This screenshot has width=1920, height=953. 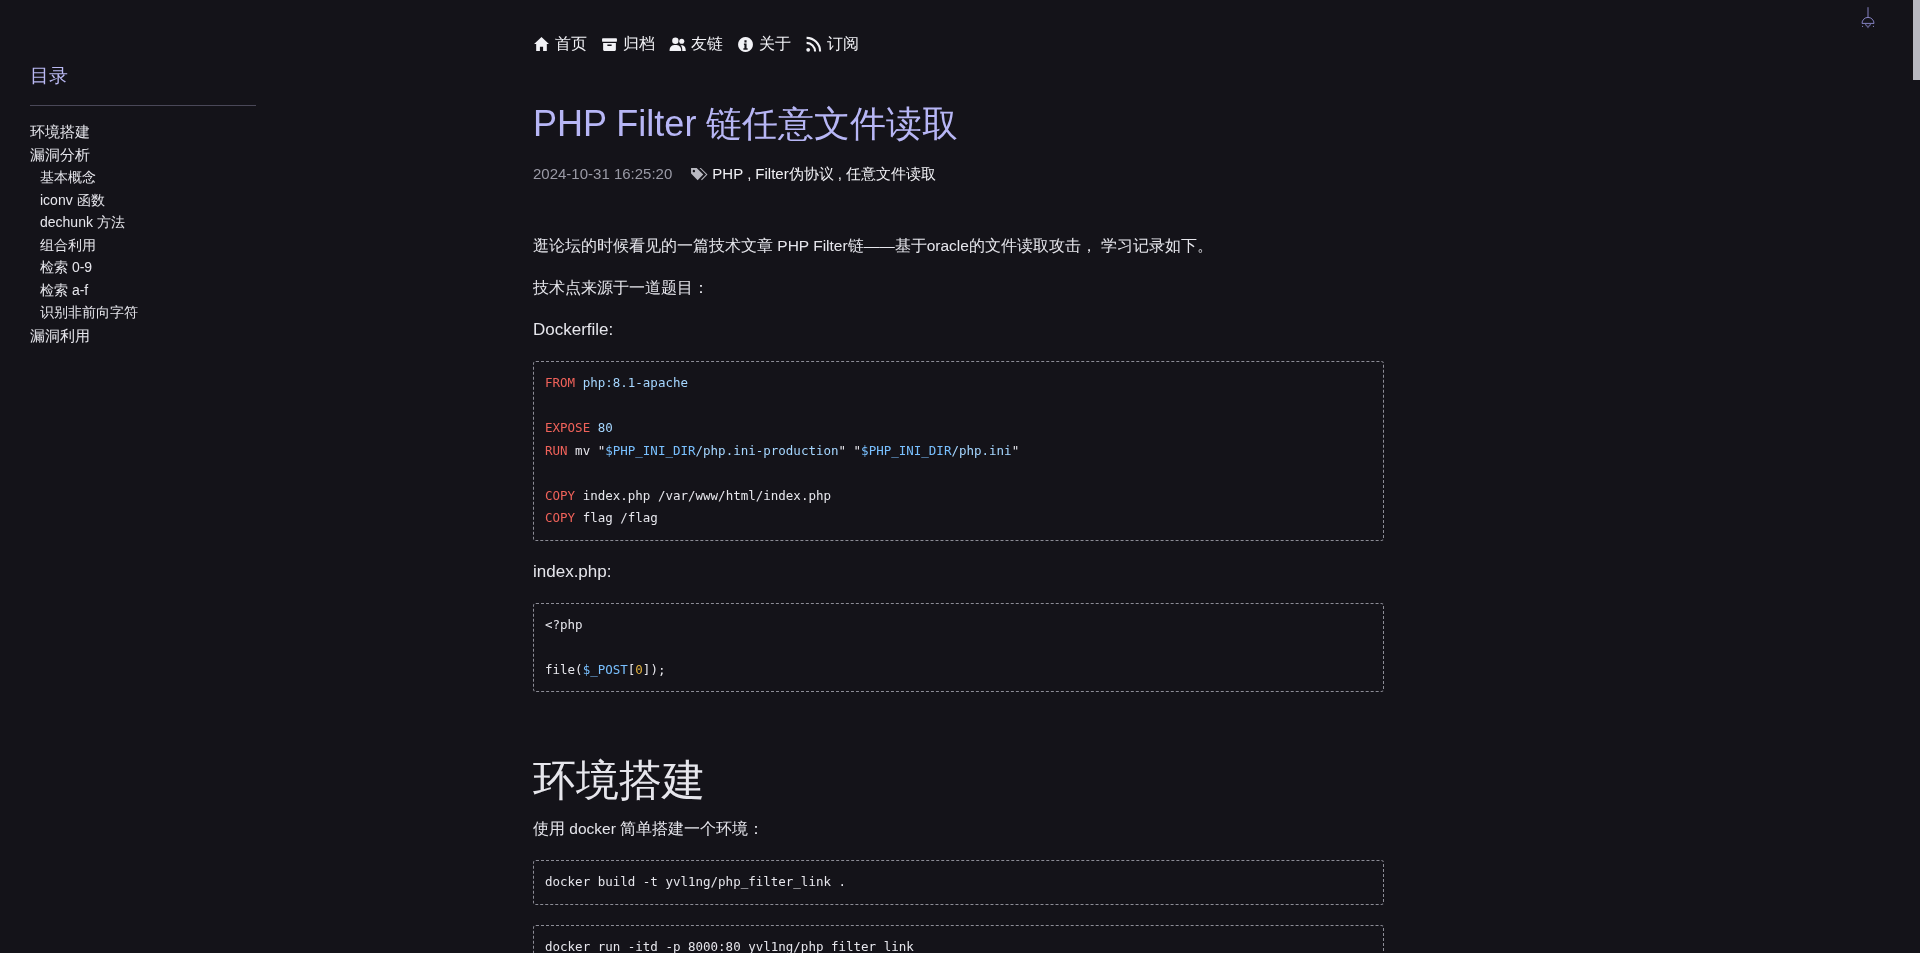 What do you see at coordinates (728, 174) in the screenshot?
I see `tag-link: PHP` at bounding box center [728, 174].